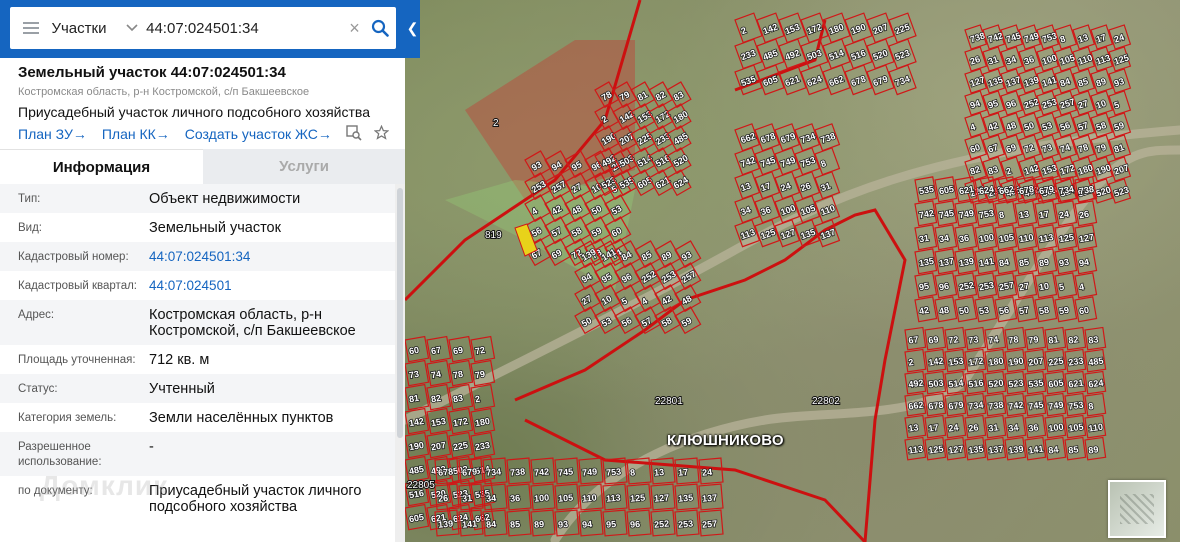  Describe the element at coordinates (1055, 360) in the screenshot. I see `land-parcel: 225` at that location.